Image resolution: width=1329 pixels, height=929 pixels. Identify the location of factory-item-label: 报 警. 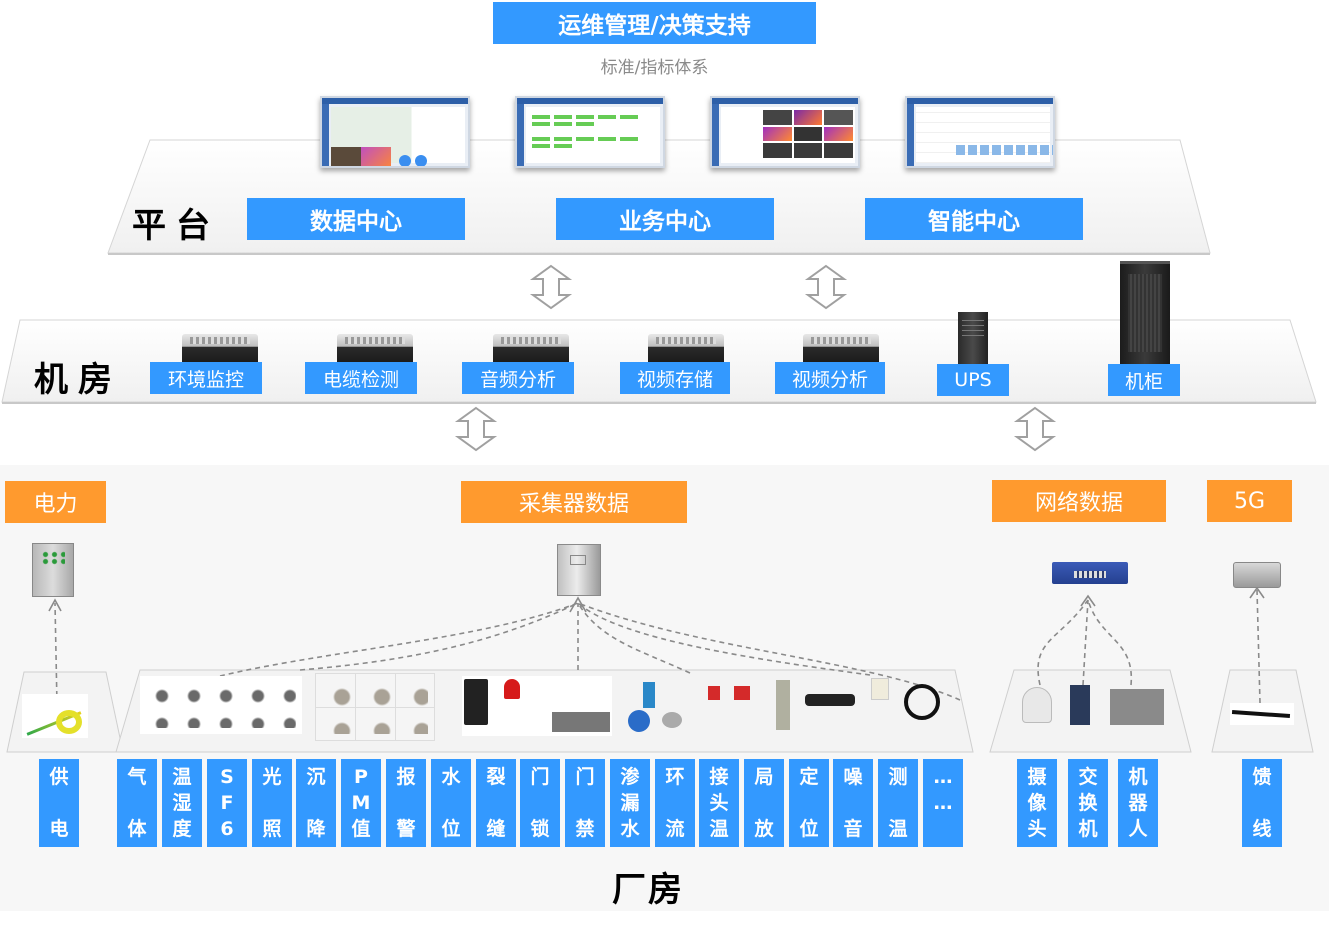
(406, 803).